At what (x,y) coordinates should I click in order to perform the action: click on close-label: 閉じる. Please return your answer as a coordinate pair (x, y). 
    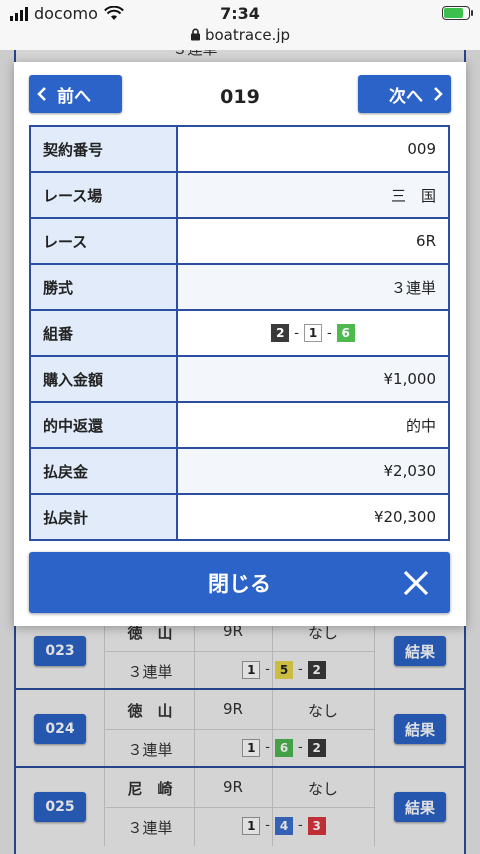
    Looking at the image, I should click on (239, 583).